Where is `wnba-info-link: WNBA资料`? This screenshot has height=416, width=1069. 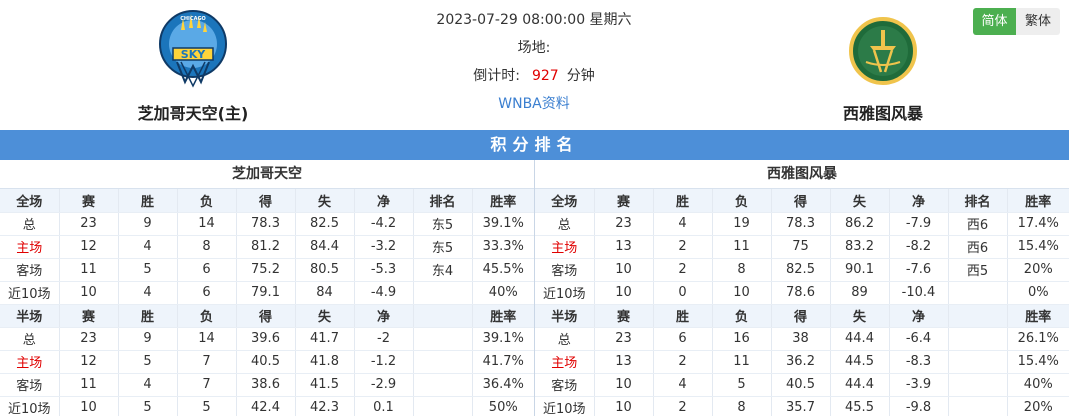
wnba-info-link: WNBA资料 is located at coordinates (534, 104).